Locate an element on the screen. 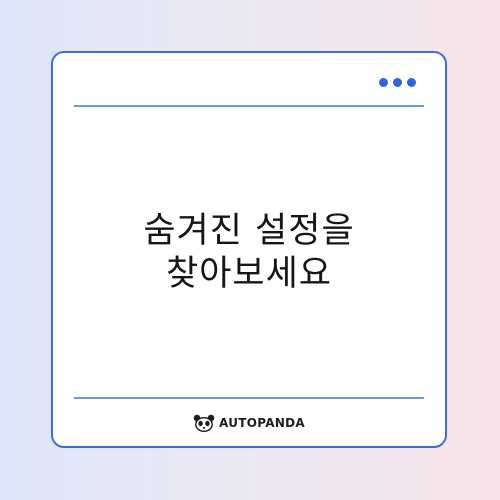 The height and width of the screenshot is (500, 500). headline: 숨겨진 설정을 찾아보세요 is located at coordinates (249, 253).